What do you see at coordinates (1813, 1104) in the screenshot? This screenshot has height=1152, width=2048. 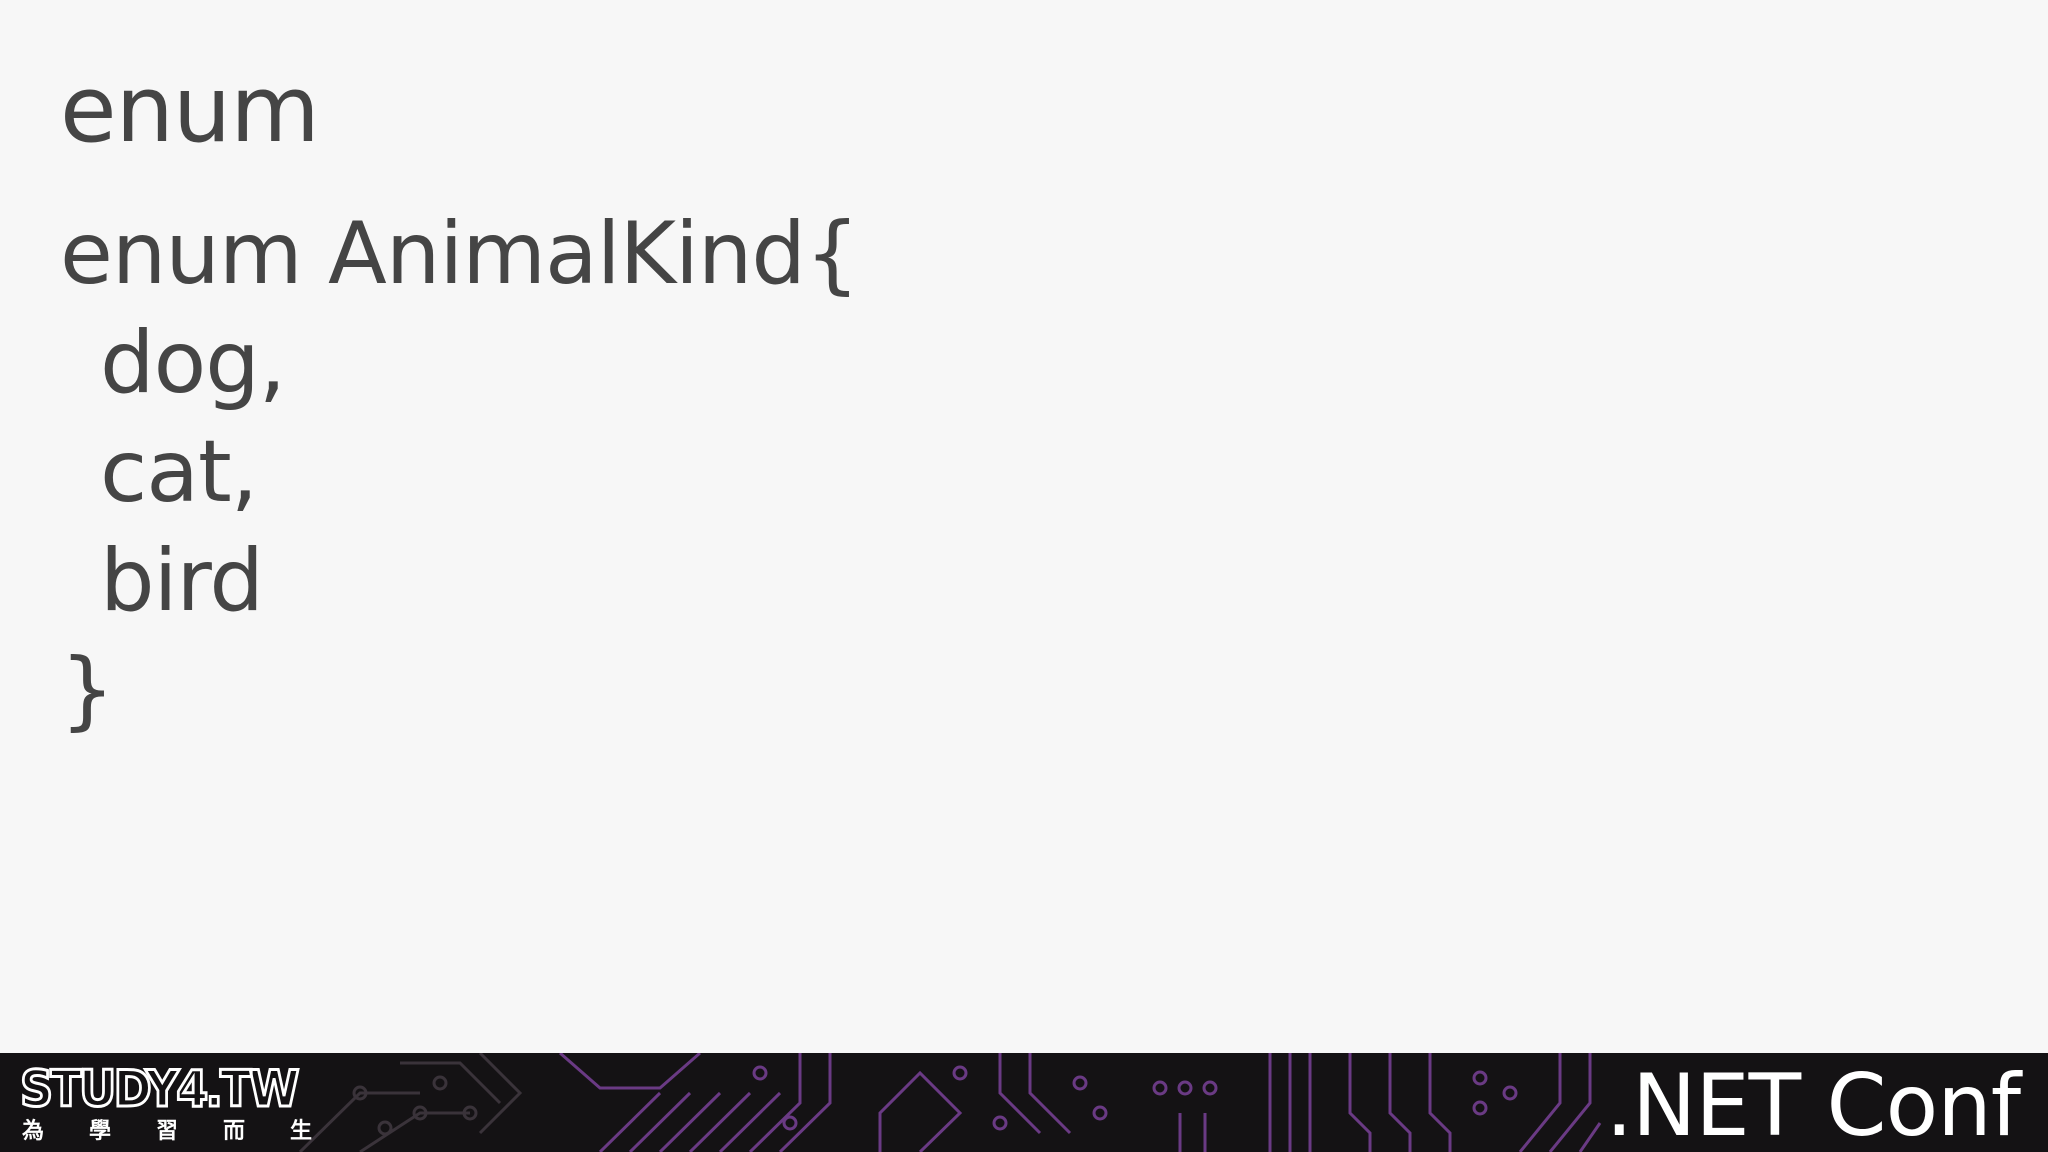 I see `event-name: .NET Conf` at bounding box center [1813, 1104].